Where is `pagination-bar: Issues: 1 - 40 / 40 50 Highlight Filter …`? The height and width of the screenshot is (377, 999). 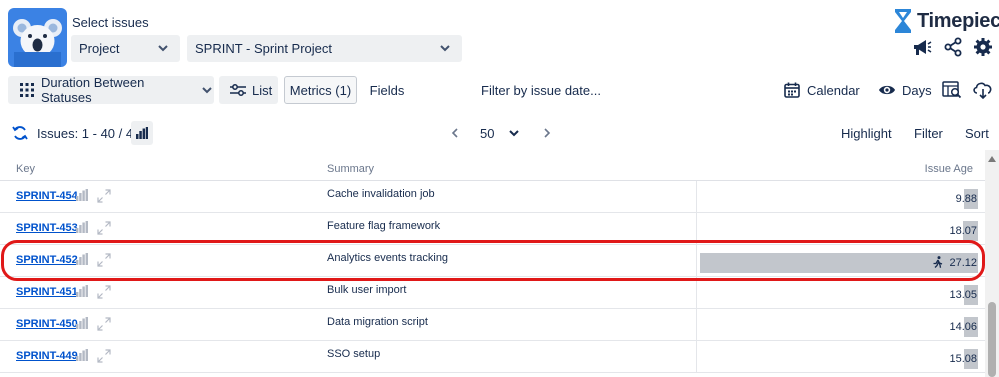 pagination-bar: Issues: 1 - 40 / 40 50 Highlight Filter … is located at coordinates (499, 133).